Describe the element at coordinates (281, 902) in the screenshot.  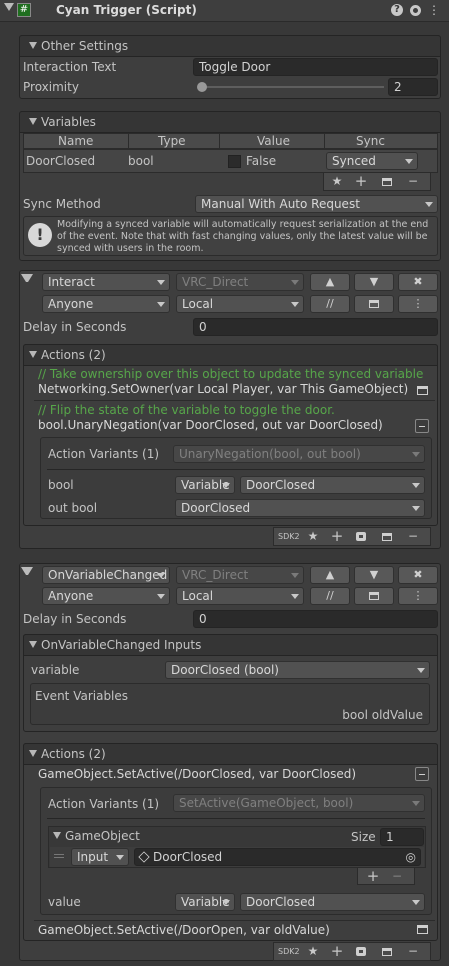
I see `value-variable-value: DoorClosed` at that location.